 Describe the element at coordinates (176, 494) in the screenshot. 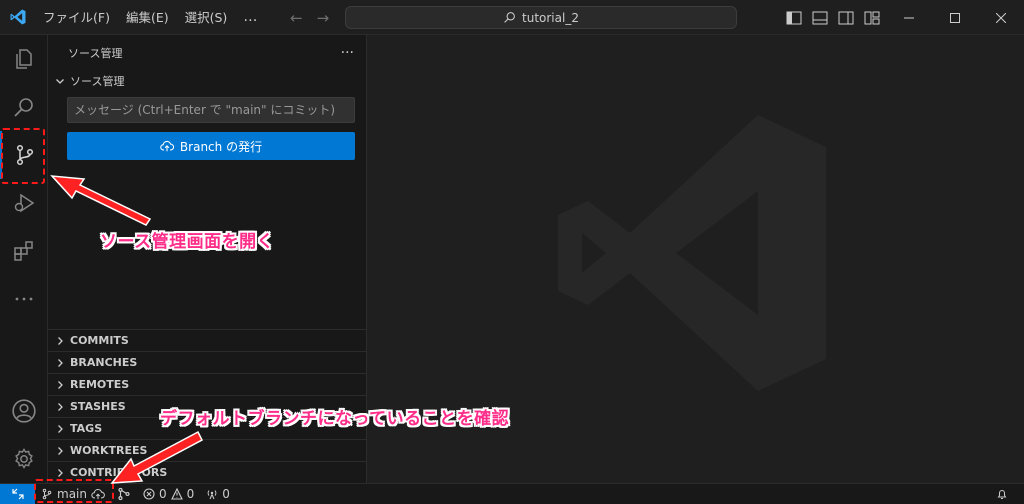

I see `warning-icon` at that location.